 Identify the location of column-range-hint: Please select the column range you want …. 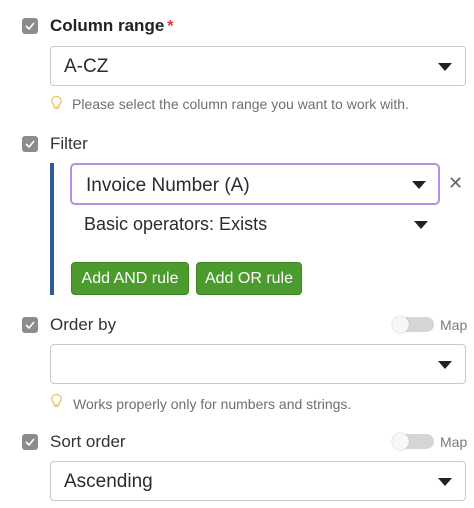
(240, 104).